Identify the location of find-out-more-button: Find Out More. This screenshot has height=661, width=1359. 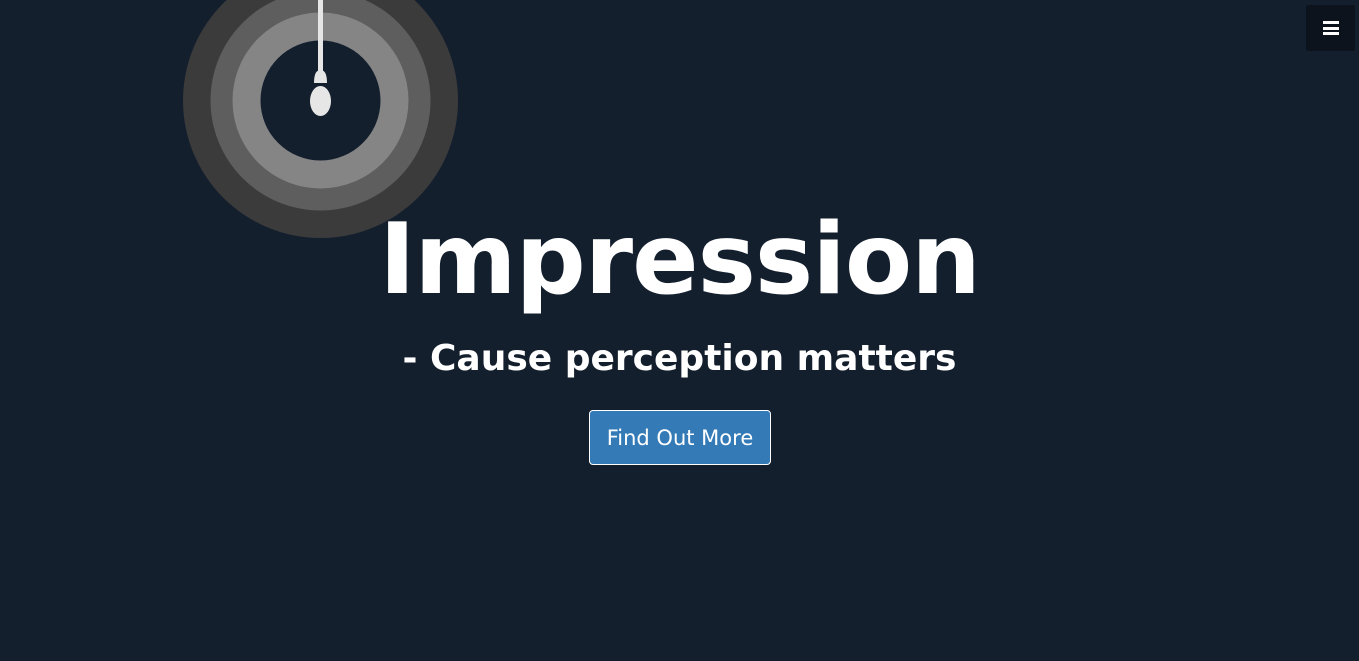
(680, 437).